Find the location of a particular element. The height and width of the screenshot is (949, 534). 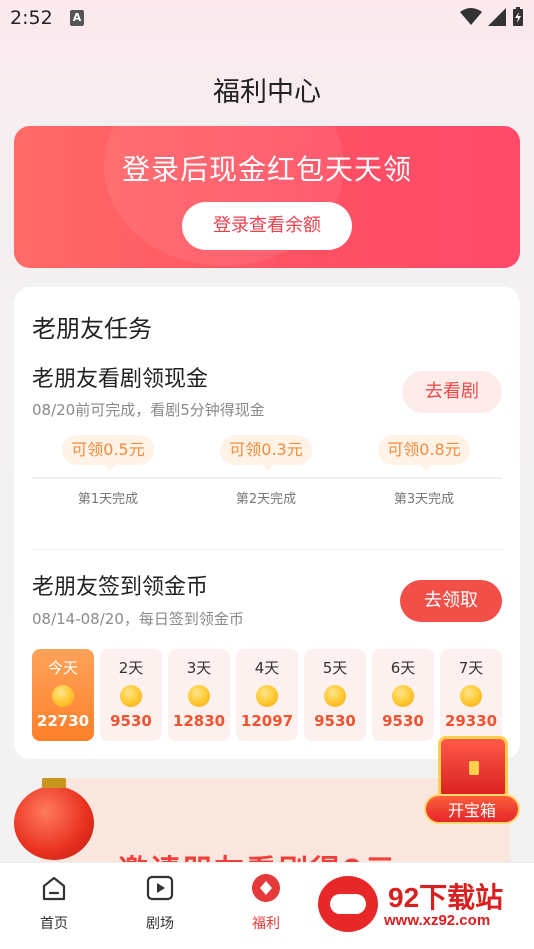

treasure-chest-button: 开宝箱 is located at coordinates (472, 784).